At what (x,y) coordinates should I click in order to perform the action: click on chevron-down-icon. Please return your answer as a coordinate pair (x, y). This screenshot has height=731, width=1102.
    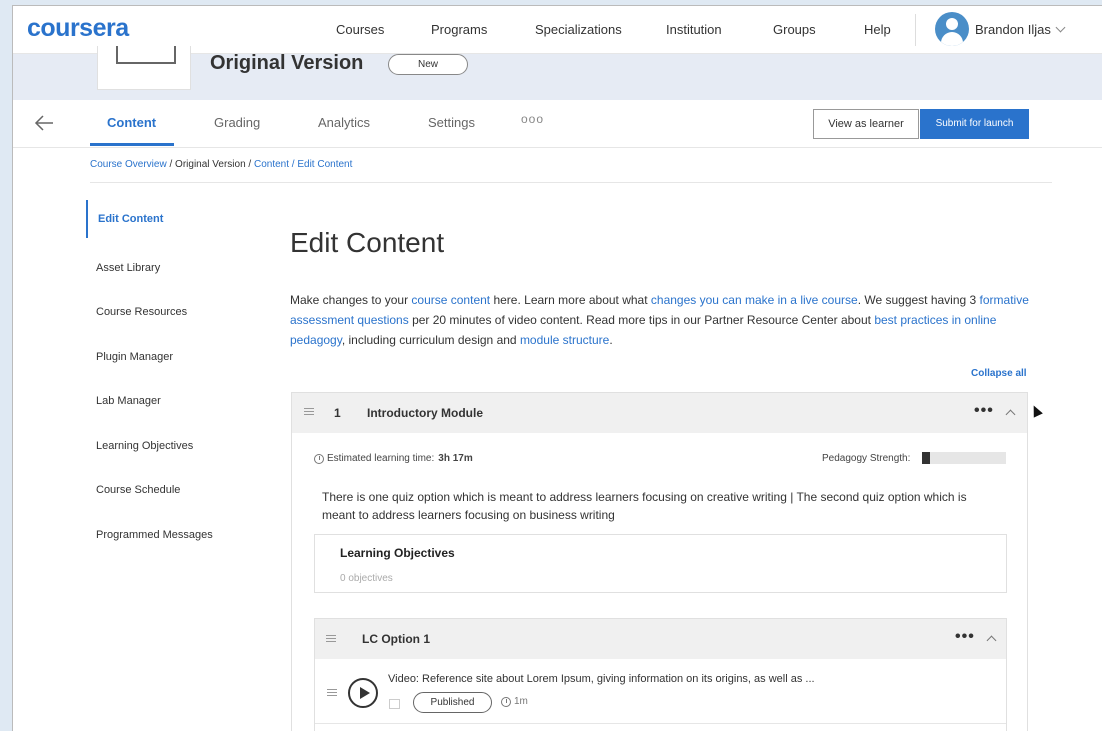
    Looking at the image, I should click on (1060, 27).